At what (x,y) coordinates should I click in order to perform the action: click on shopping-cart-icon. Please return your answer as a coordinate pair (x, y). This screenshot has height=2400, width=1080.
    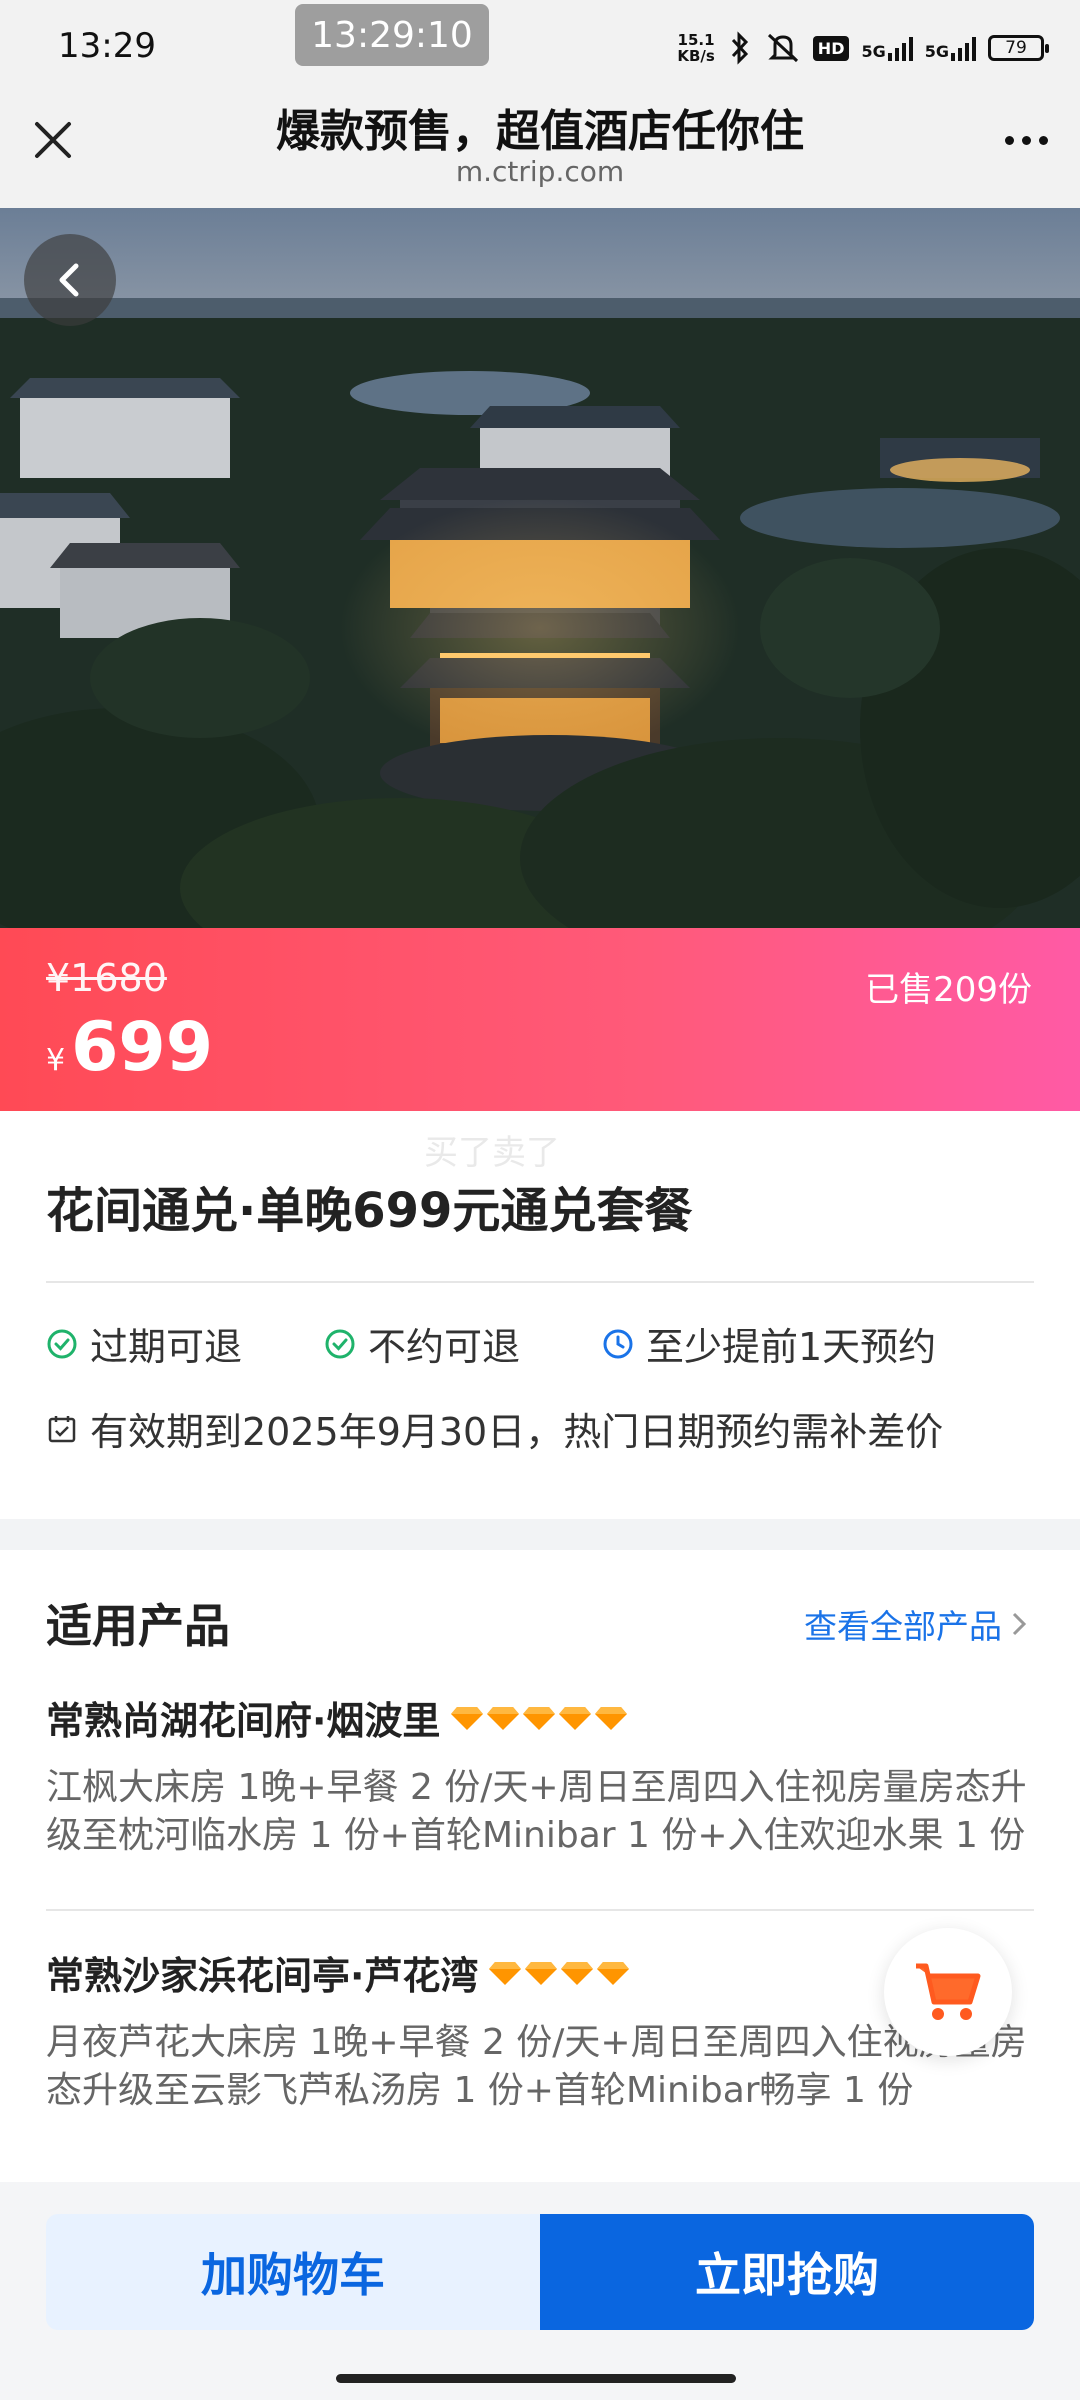
    Looking at the image, I should click on (948, 1991).